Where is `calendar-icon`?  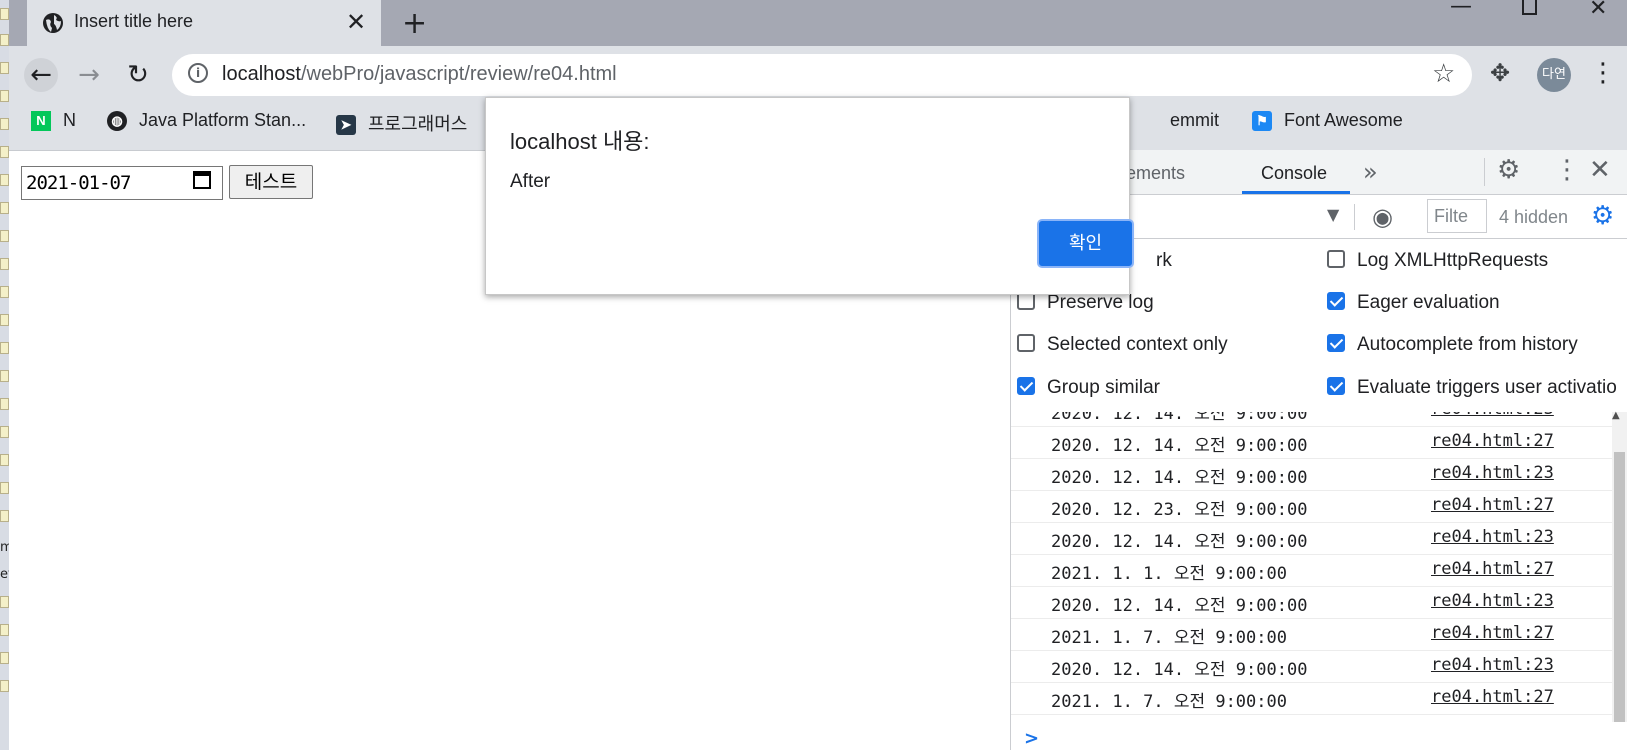
calendar-icon is located at coordinates (202, 180).